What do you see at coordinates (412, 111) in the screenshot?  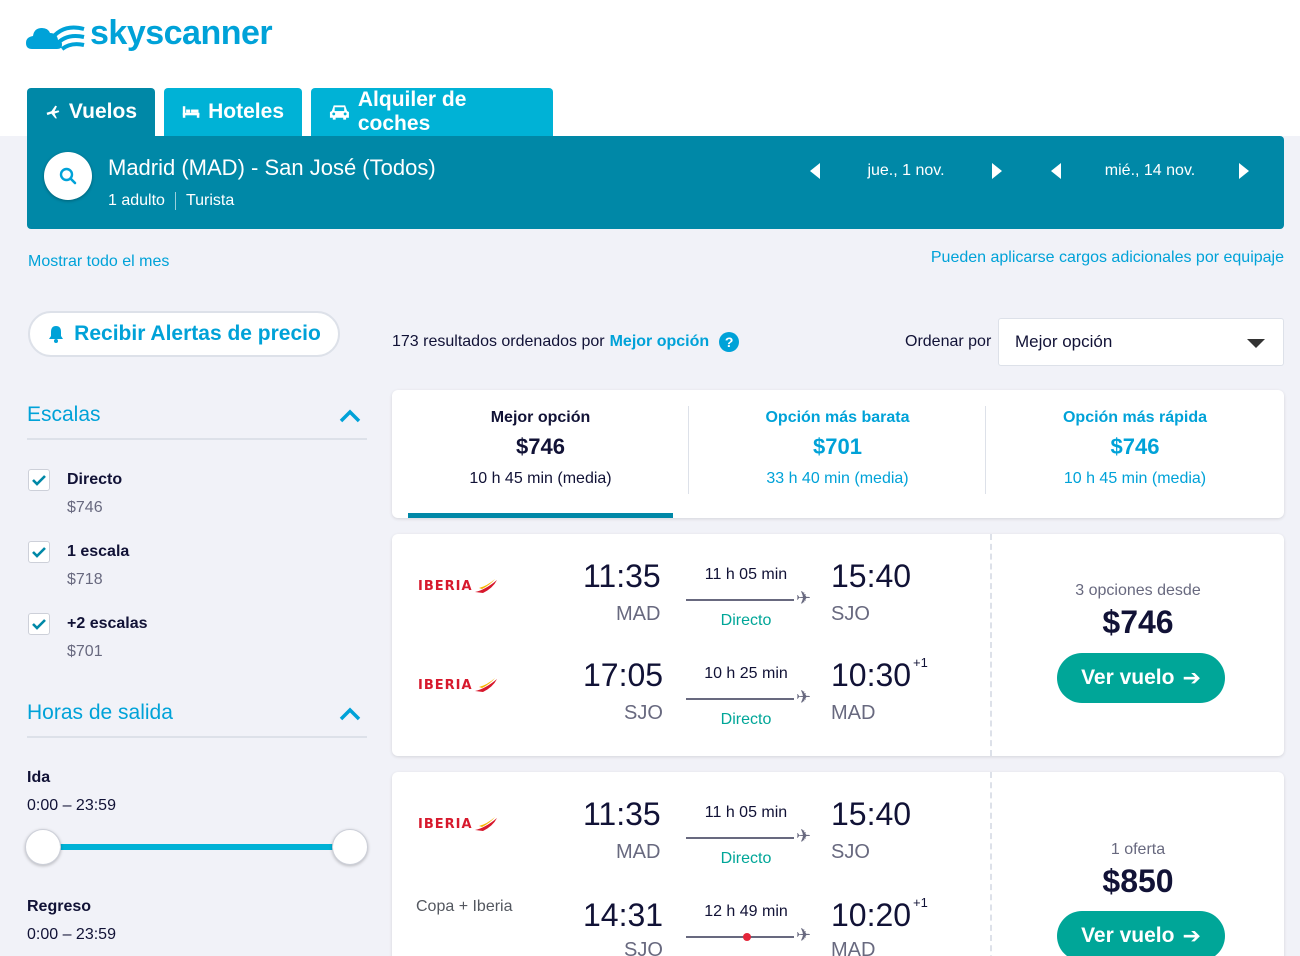 I see `tab-car-hire-label: Alquiler de coches` at bounding box center [412, 111].